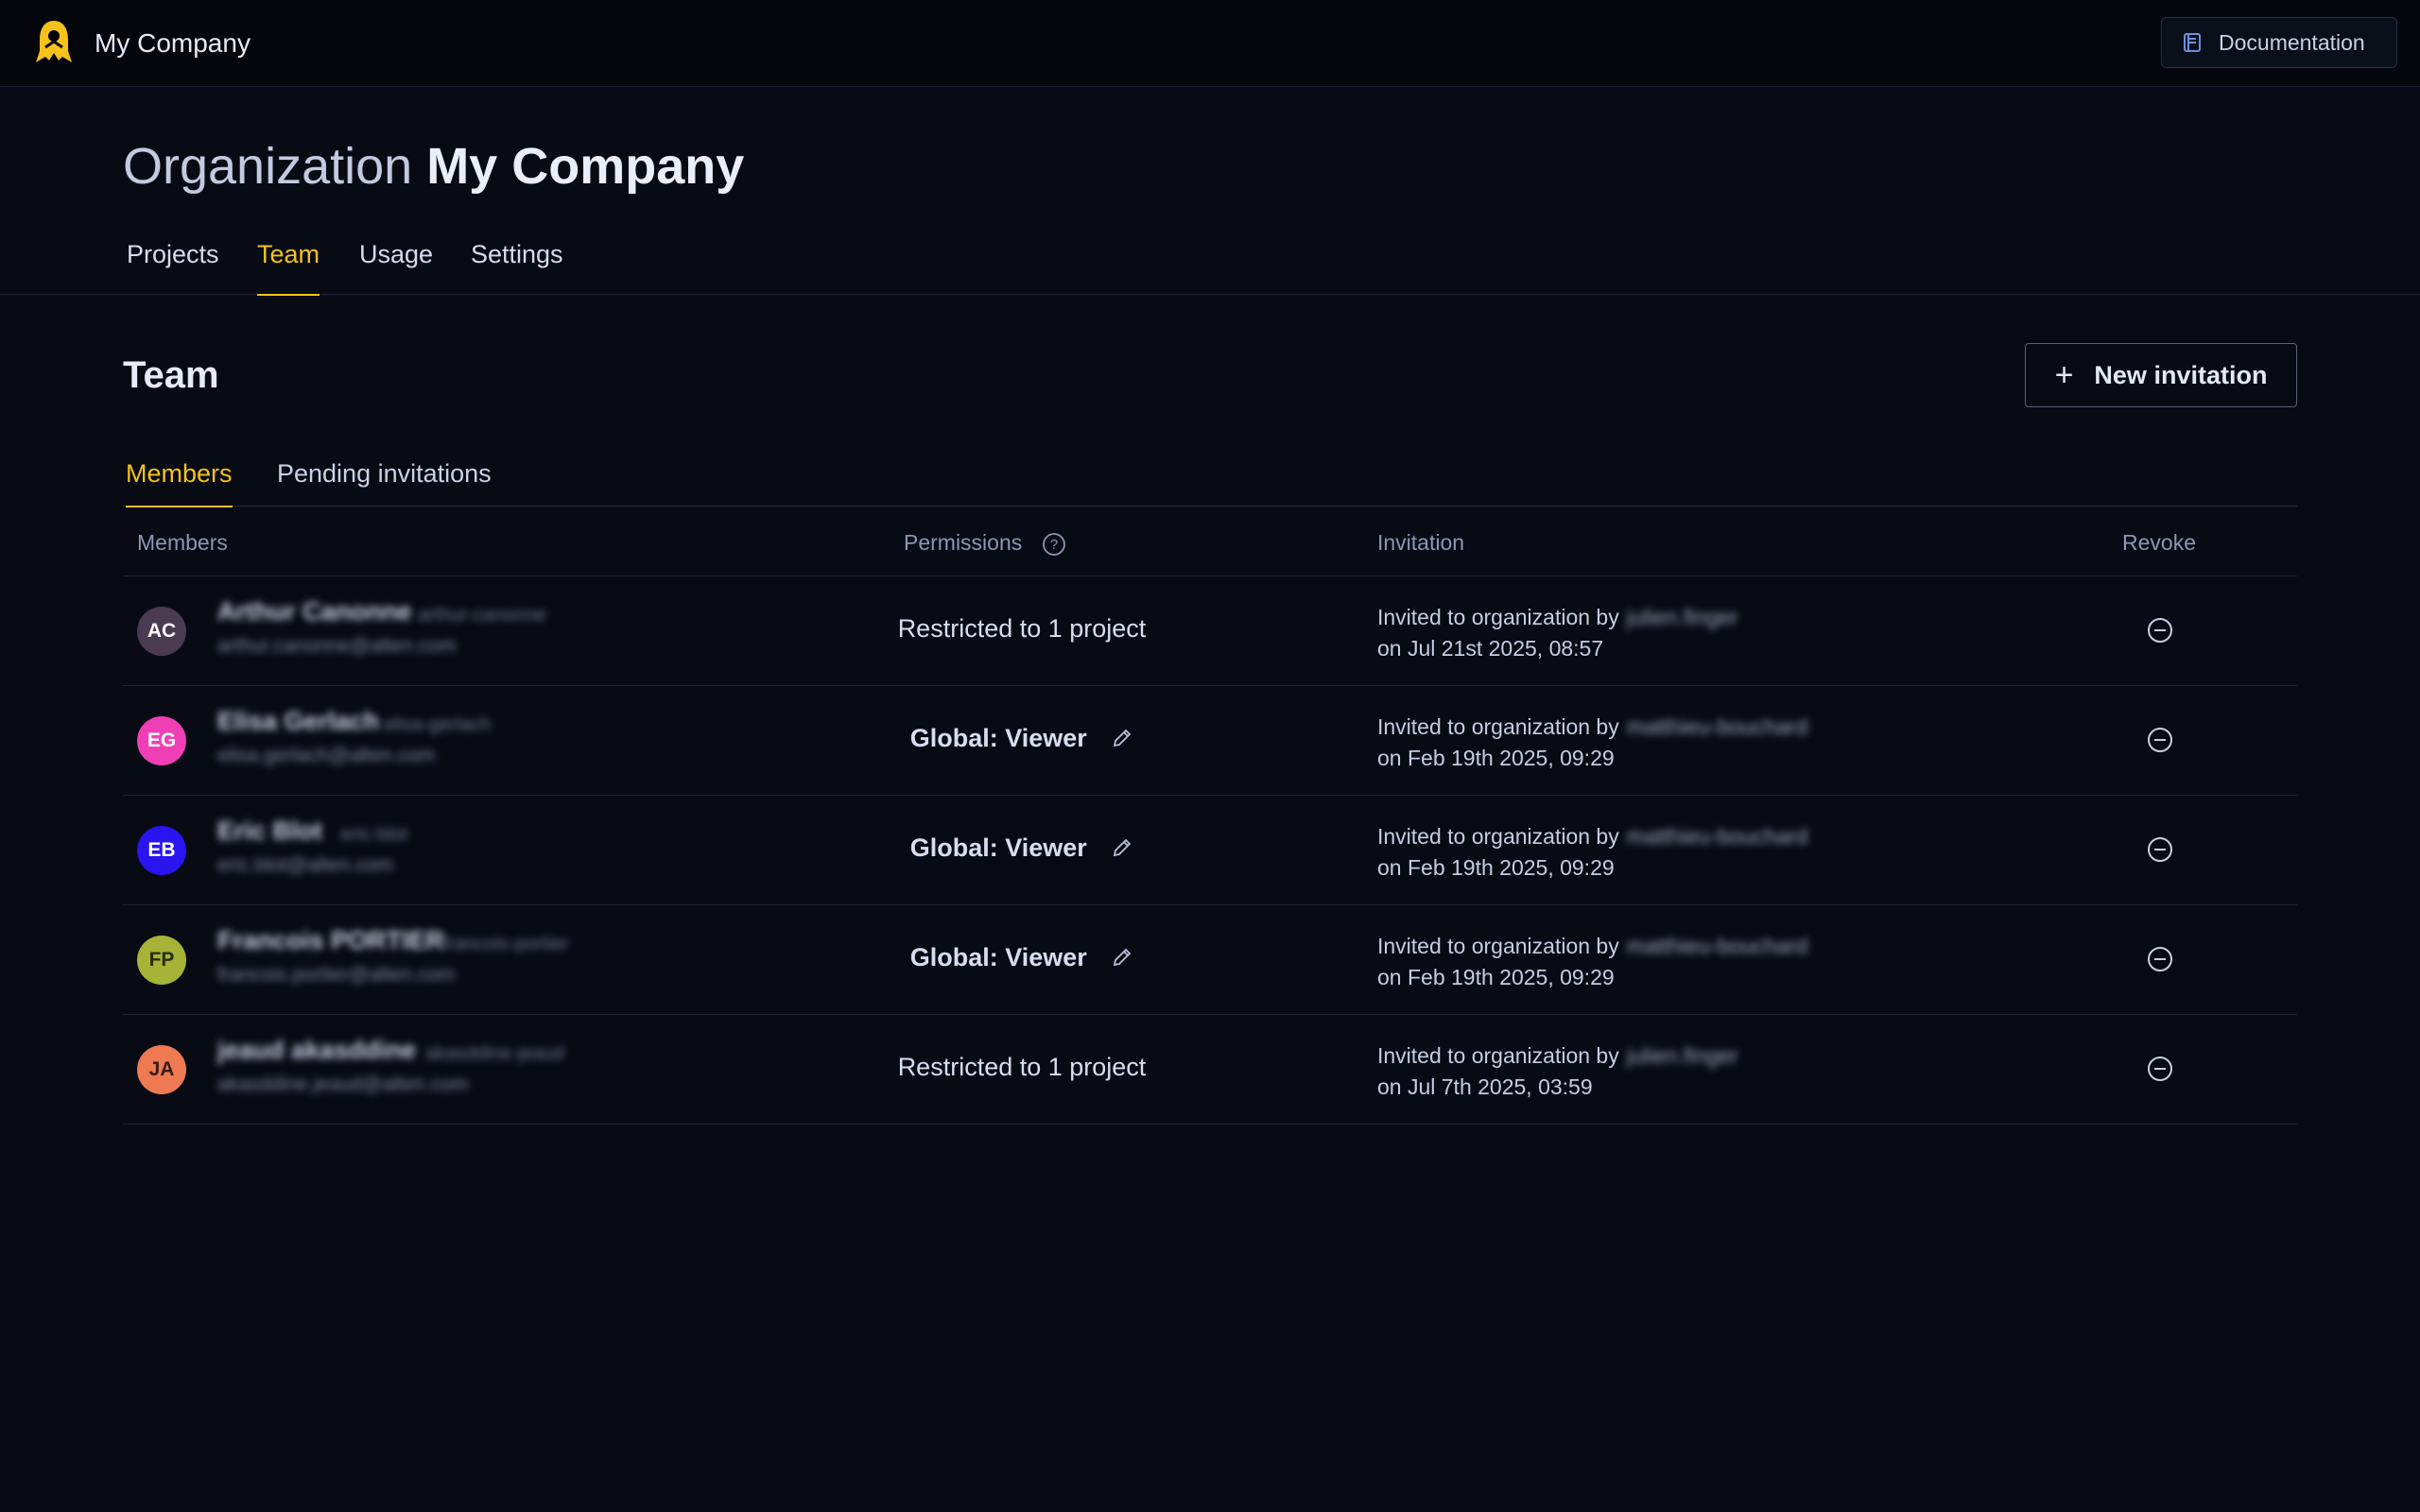 Image resolution: width=2420 pixels, height=1512 pixels. What do you see at coordinates (171, 375) in the screenshot?
I see `section-title: Team` at bounding box center [171, 375].